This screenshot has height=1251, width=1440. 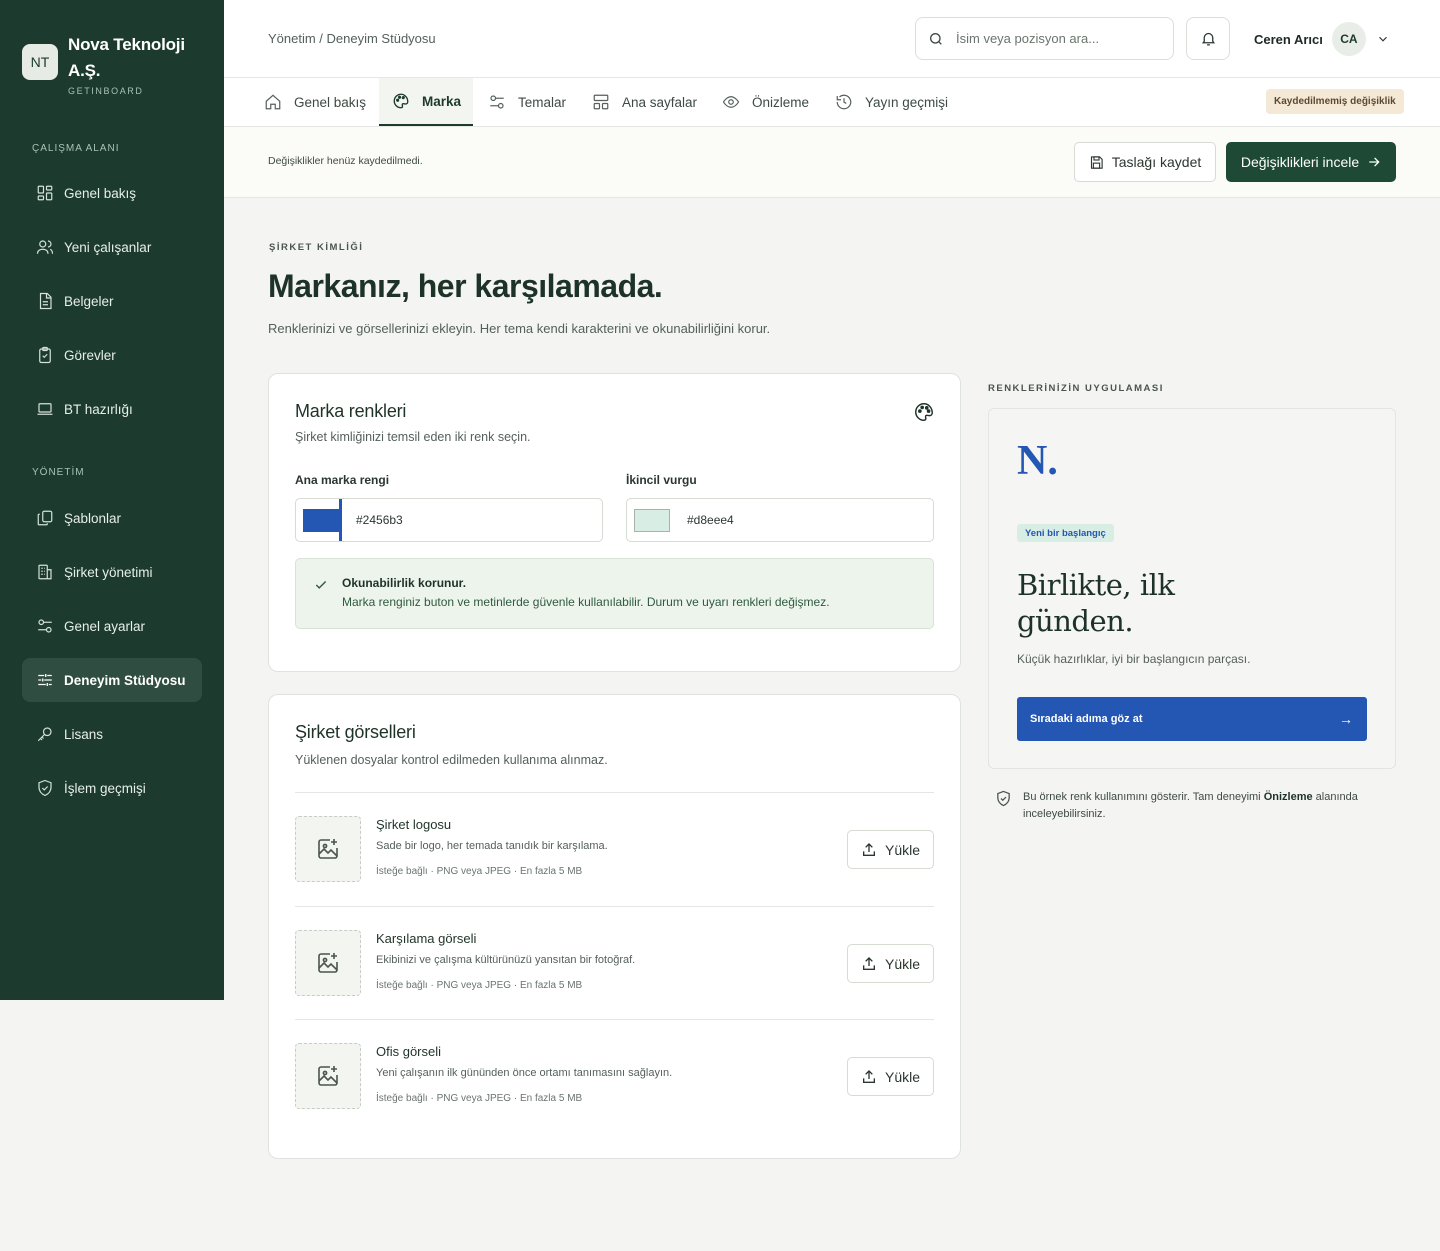 I want to click on tab-themes: Temalar, so click(x=533, y=102).